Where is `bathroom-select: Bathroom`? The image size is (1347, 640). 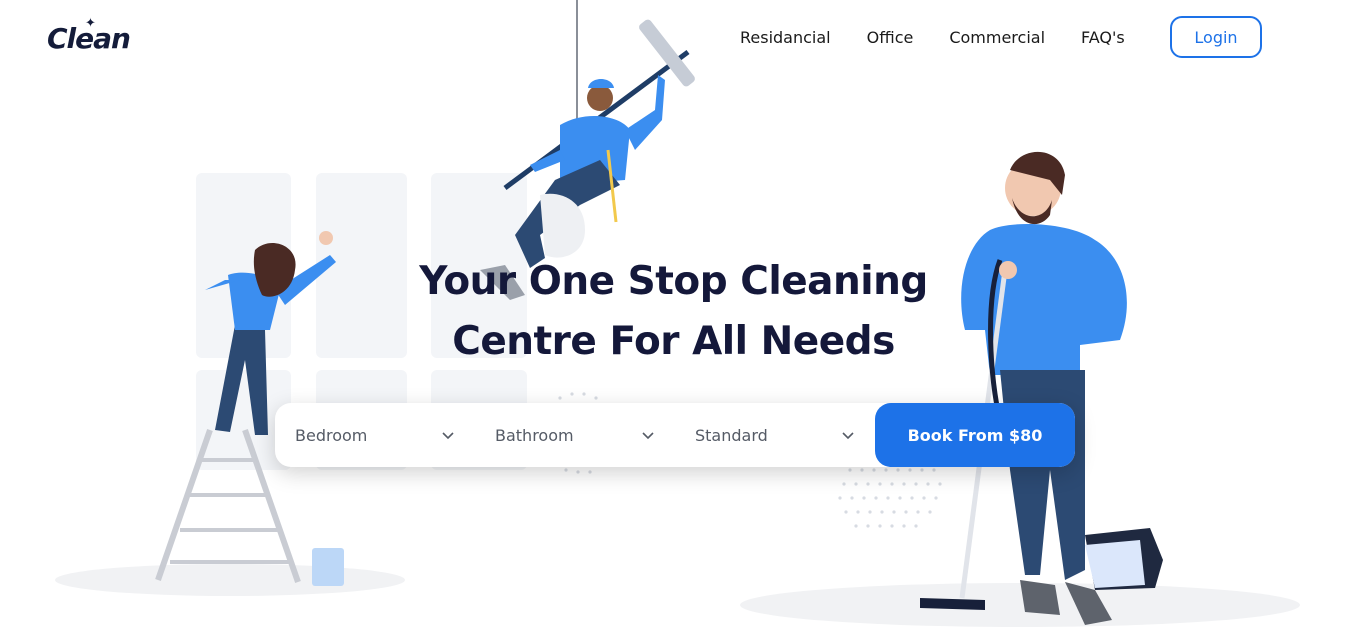 bathroom-select: Bathroom is located at coordinates (575, 435).